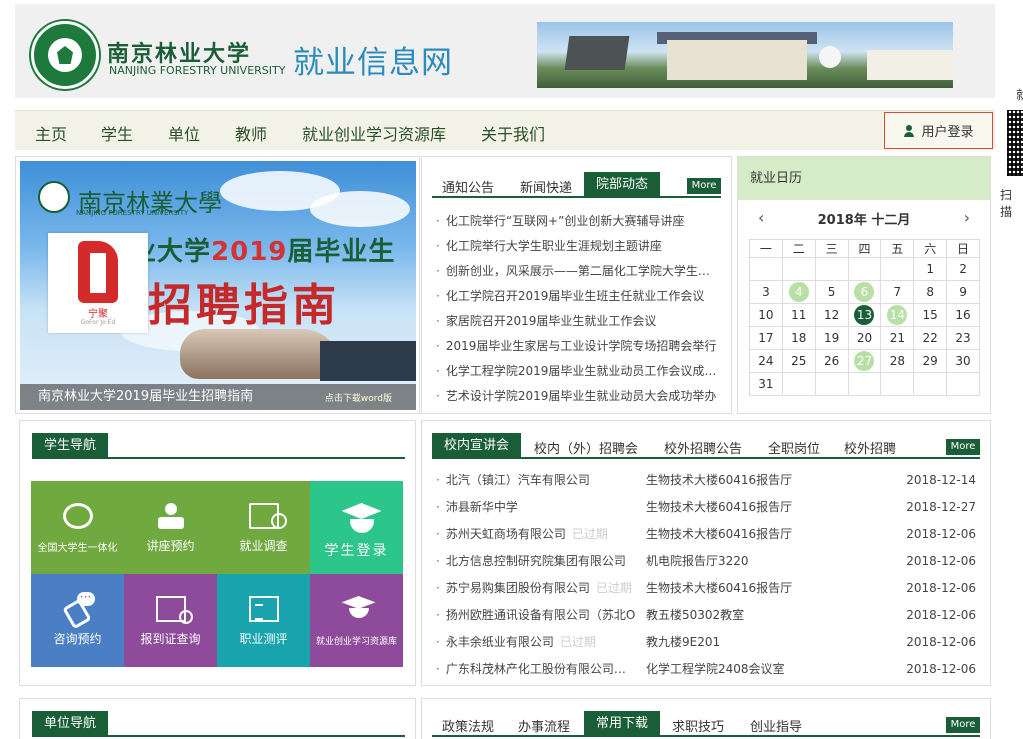 Image resolution: width=1023 pixels, height=739 pixels. Describe the element at coordinates (794, 447) in the screenshot. I see `tab-fulltime-jobs: 全职岗位` at that location.